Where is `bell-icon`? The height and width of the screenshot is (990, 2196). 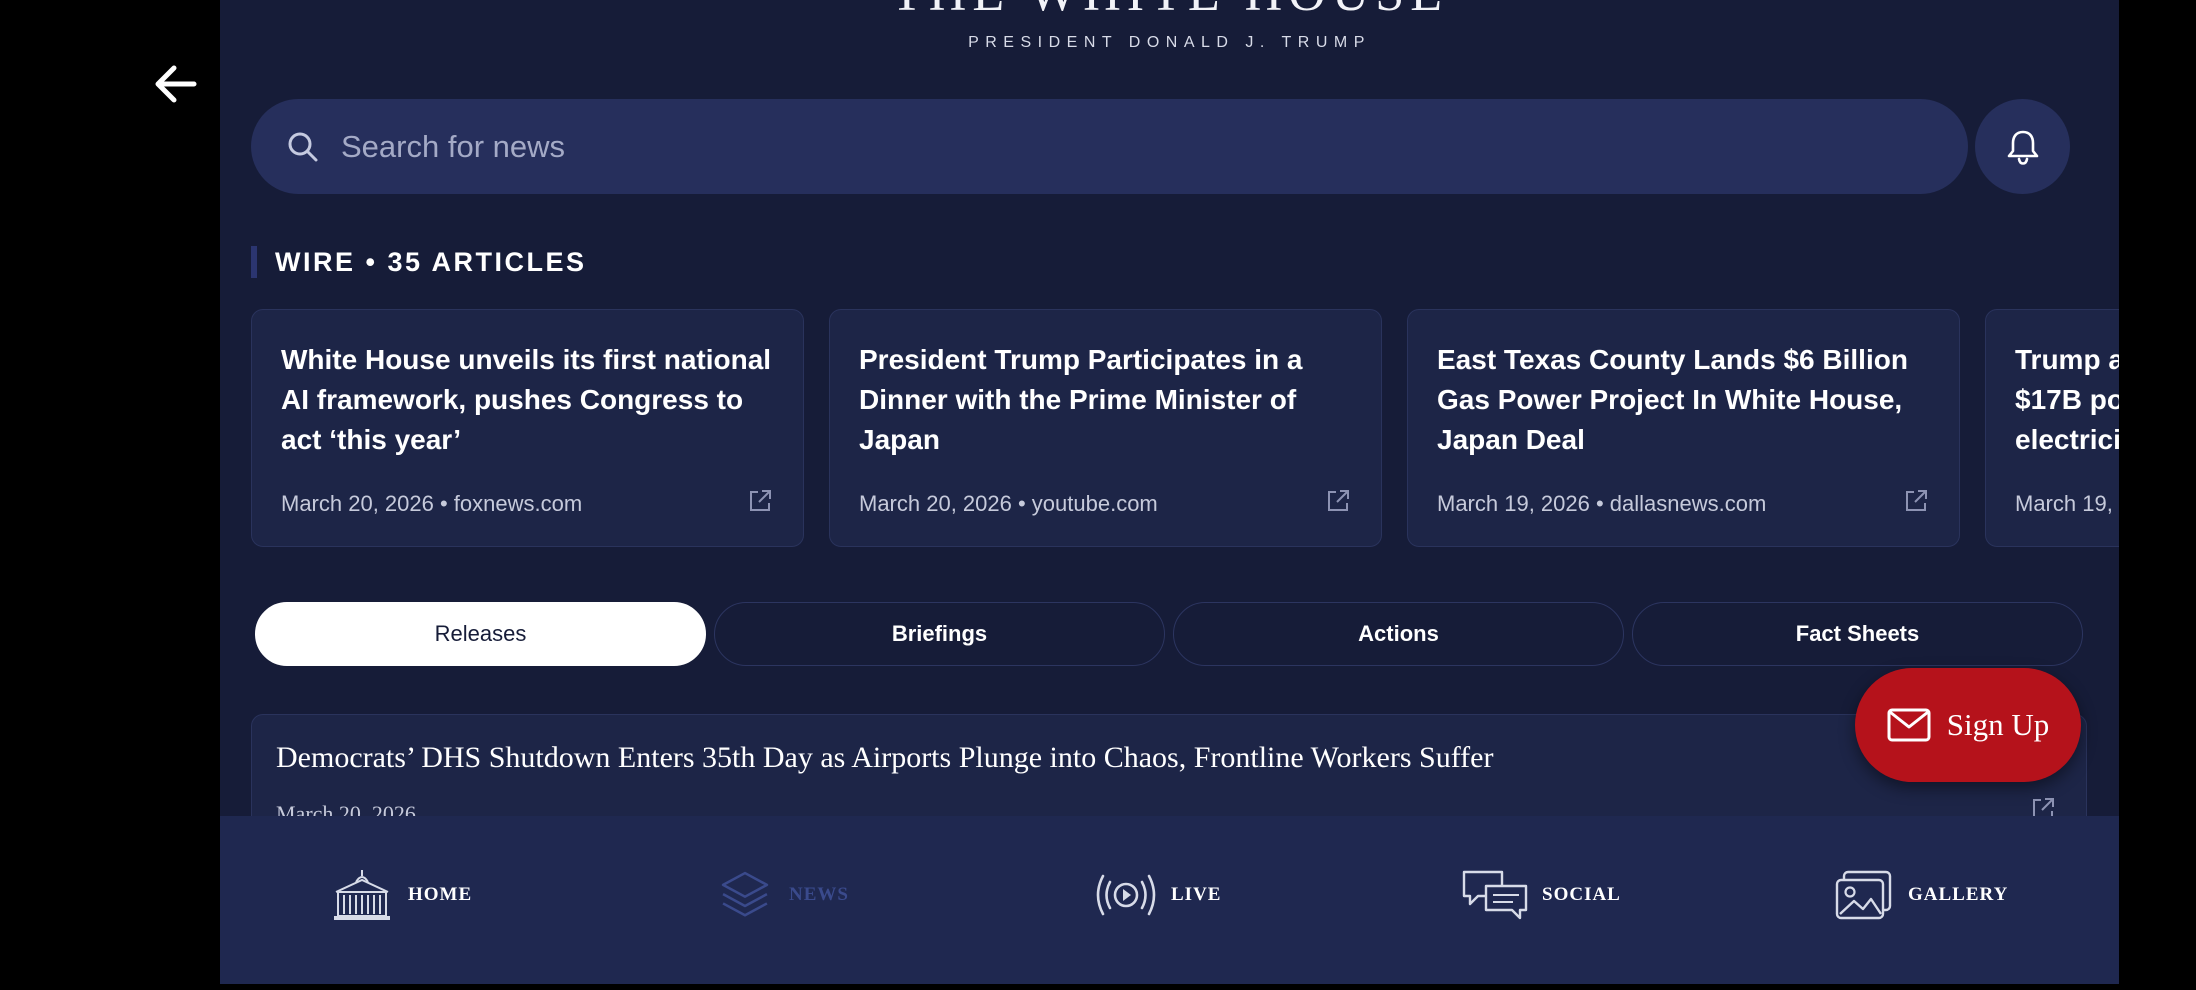 bell-icon is located at coordinates (2022, 147).